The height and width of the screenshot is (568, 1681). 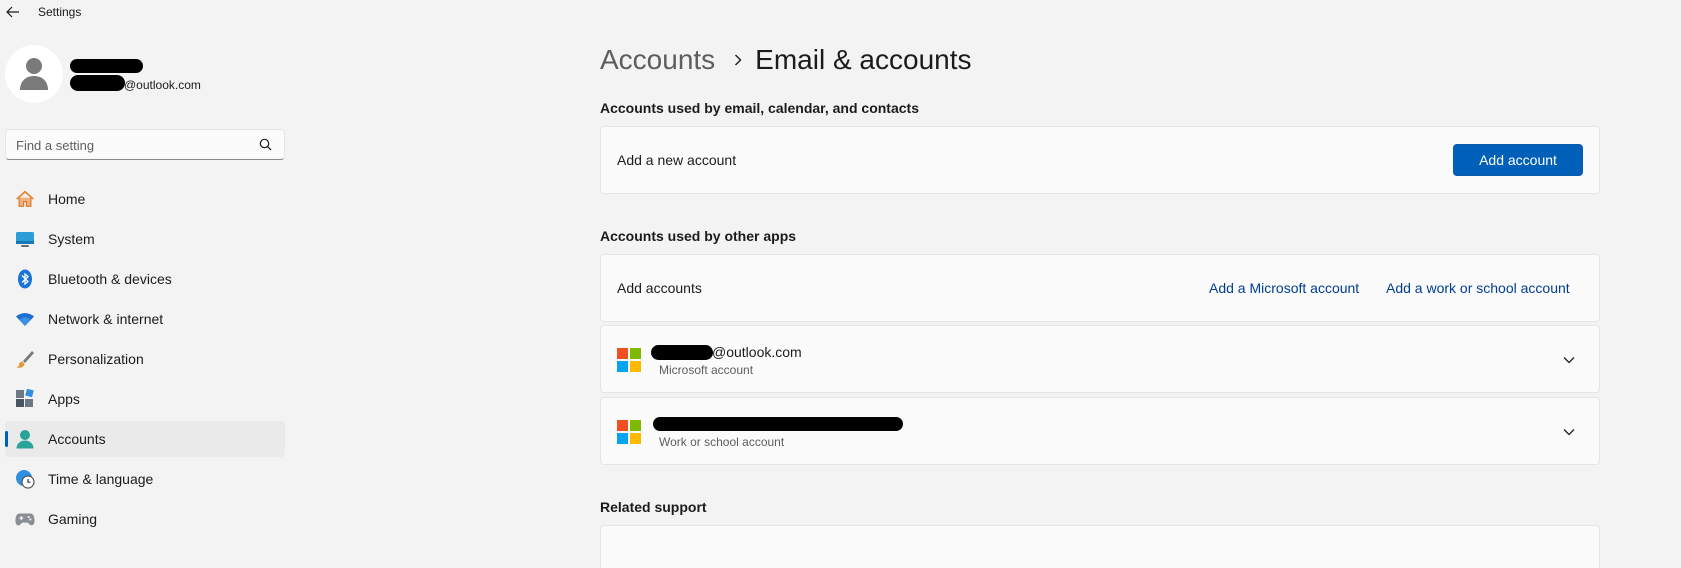 I want to click on account-row-microsoft: @outlook.com Microsoft account, so click(x=1100, y=359).